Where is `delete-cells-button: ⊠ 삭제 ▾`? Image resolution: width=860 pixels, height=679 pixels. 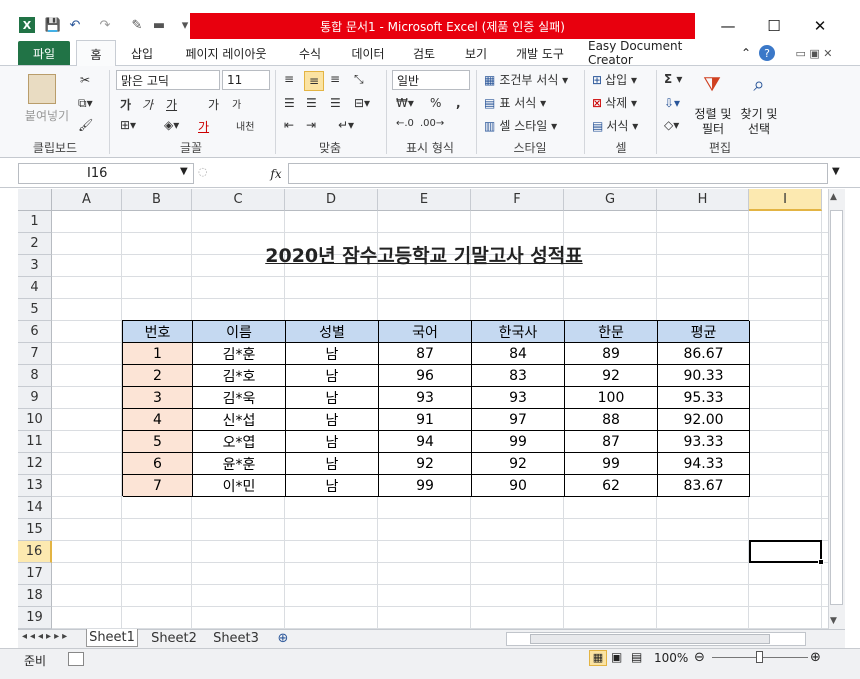
delete-cells-button: ⊠ 삭제 ▾ is located at coordinates (614, 102).